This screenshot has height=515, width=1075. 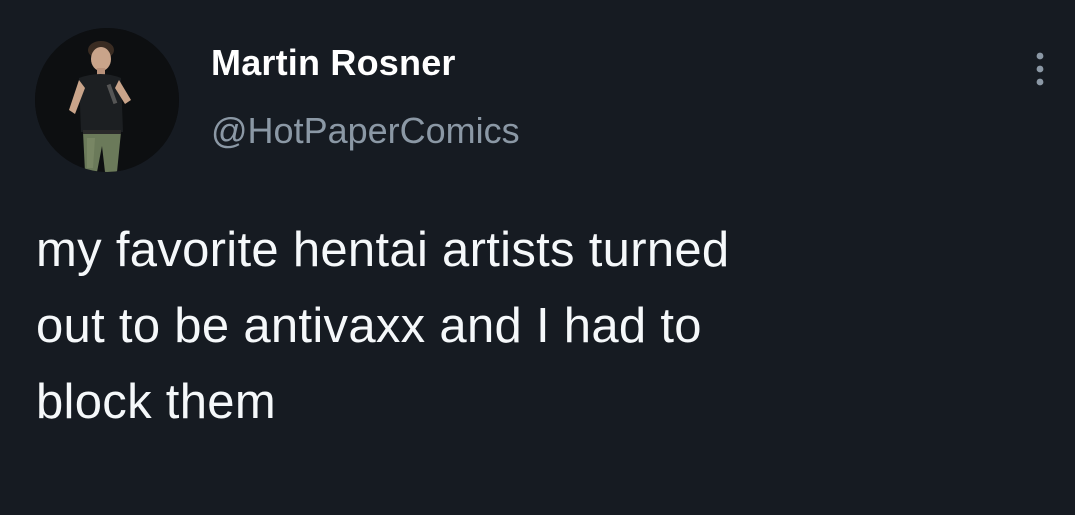 I want to click on vertical-ellipsis-icon, so click(x=1040, y=69).